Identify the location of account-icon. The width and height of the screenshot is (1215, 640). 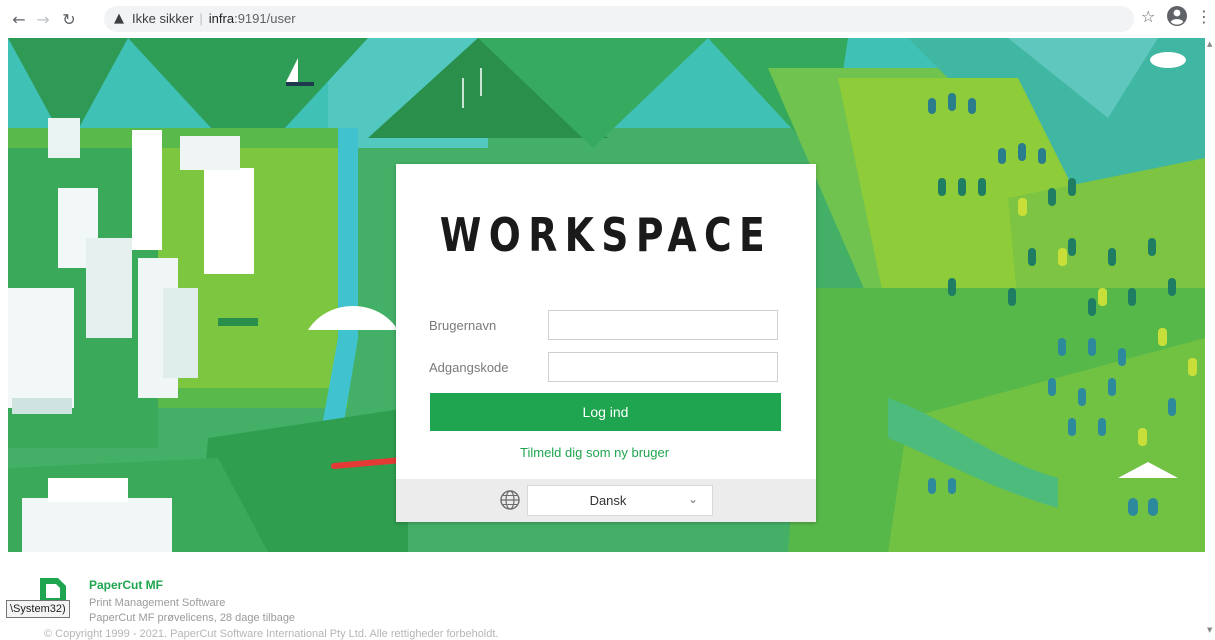
(1177, 18).